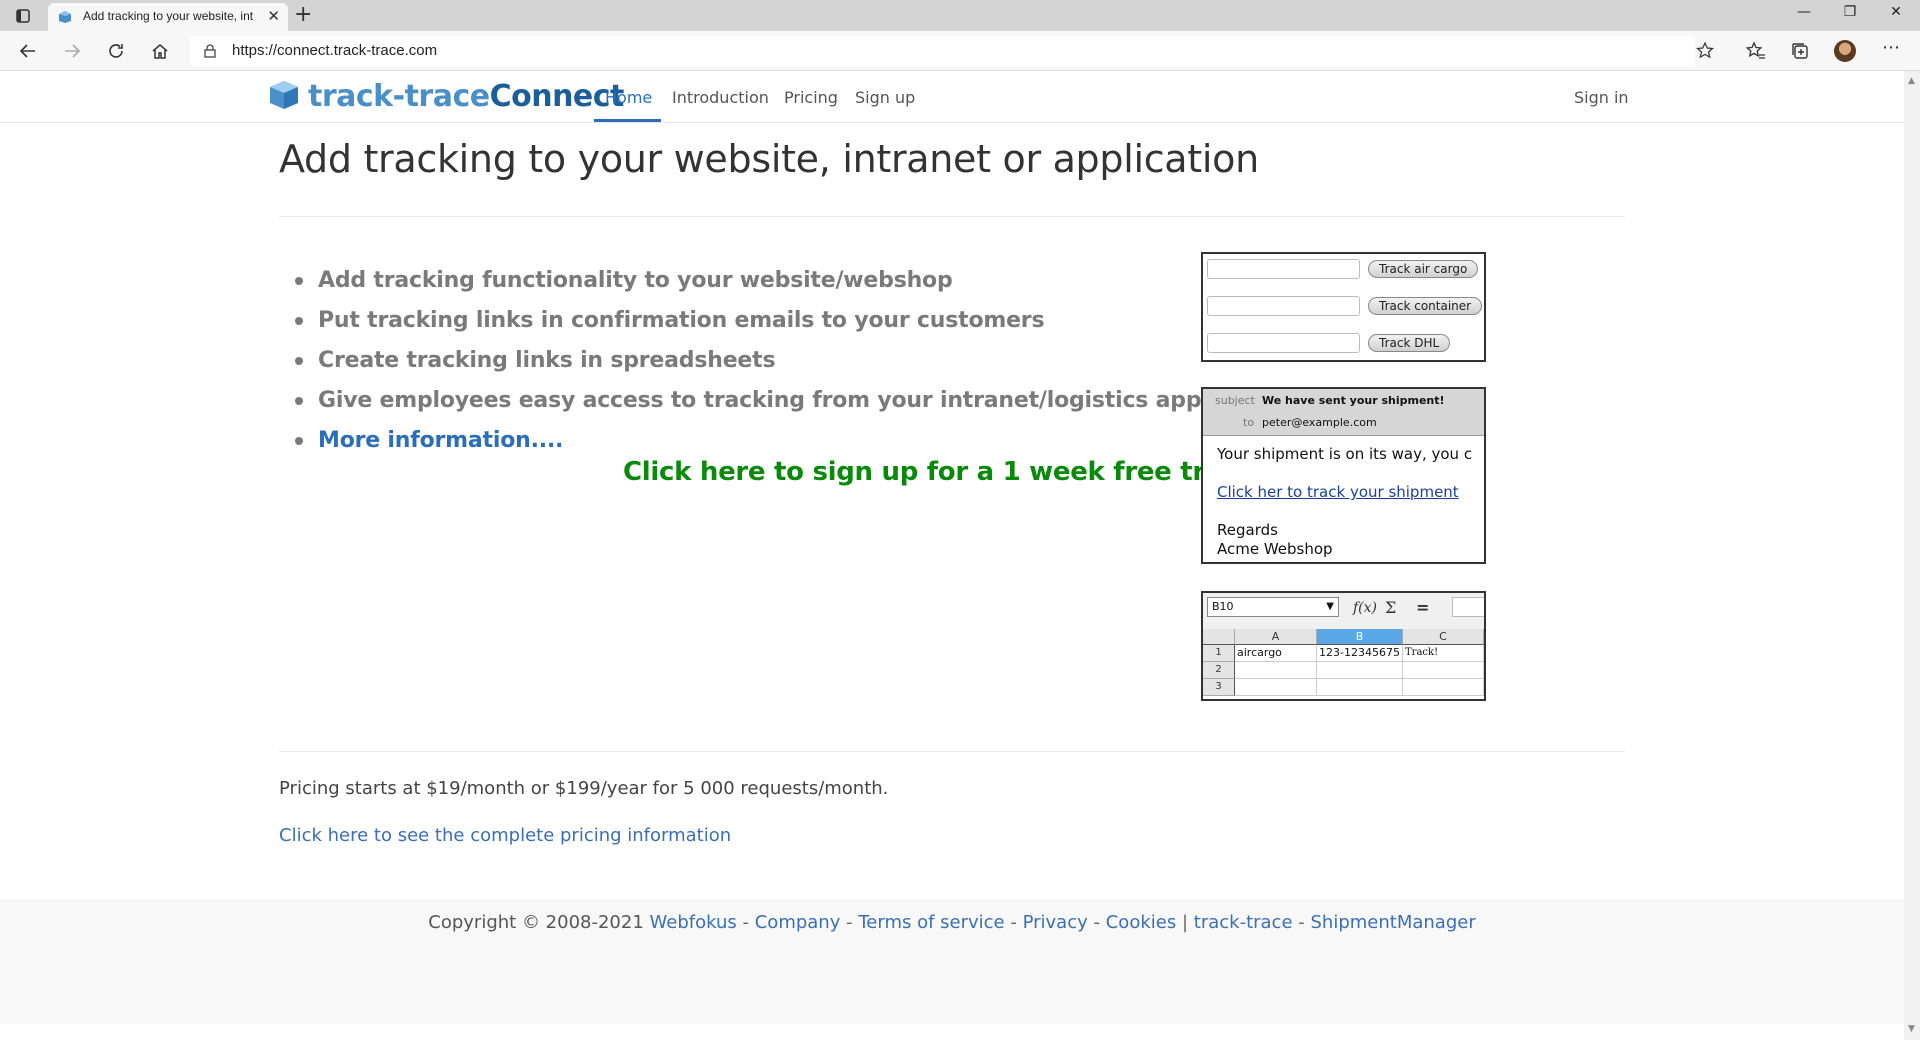 The image size is (1920, 1040). I want to click on email-subject: We have sent your shipment!, so click(1353, 400).